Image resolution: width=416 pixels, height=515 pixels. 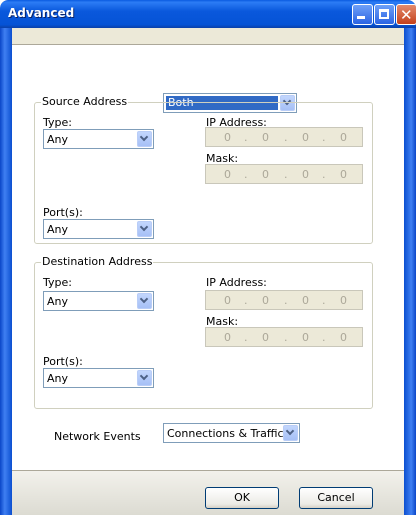 I want to click on cancel-button-label: Cancel, so click(x=336, y=497).